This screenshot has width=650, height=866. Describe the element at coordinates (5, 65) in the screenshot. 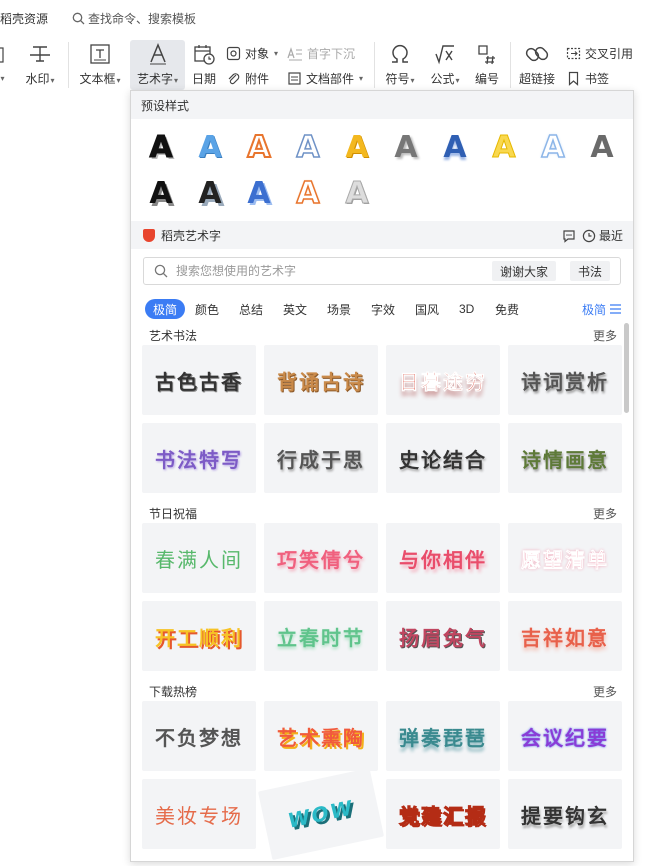

I see `partial-ribbon-item: ▾` at that location.